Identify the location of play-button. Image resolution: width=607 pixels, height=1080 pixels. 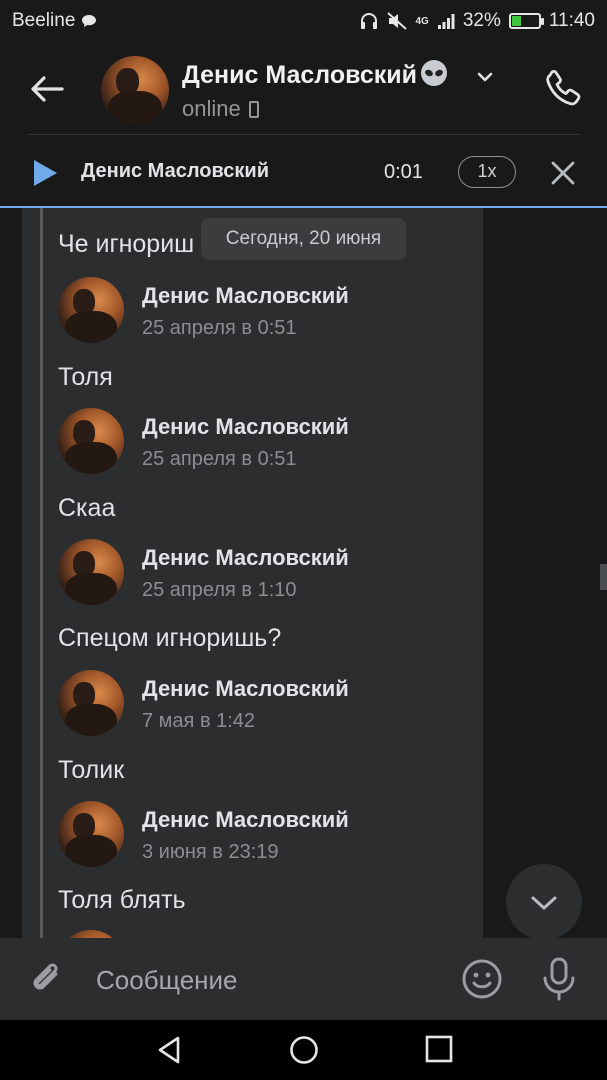
(45, 173).